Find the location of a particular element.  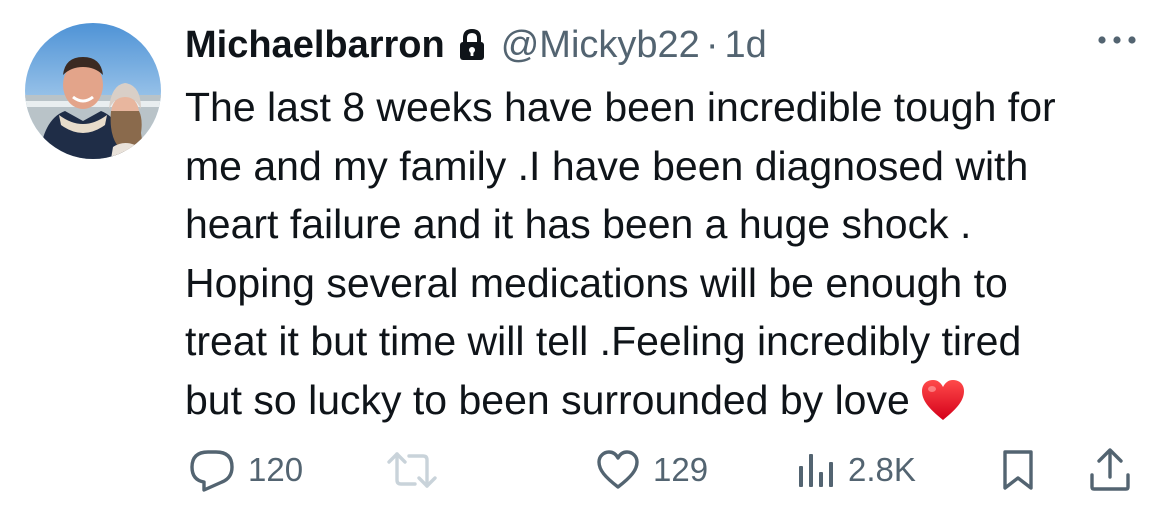

reply-button: 120 is located at coordinates (245, 470).